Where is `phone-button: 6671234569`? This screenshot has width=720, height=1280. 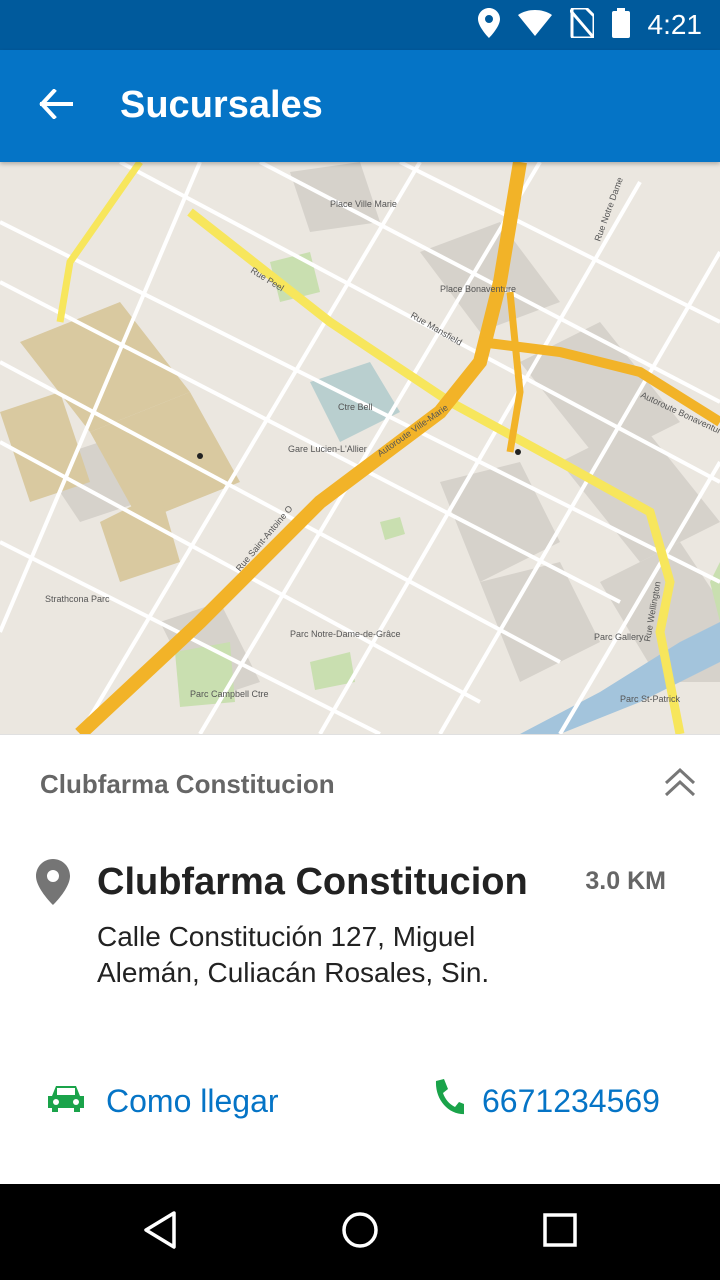
phone-button: 6671234569 is located at coordinates (545, 1101).